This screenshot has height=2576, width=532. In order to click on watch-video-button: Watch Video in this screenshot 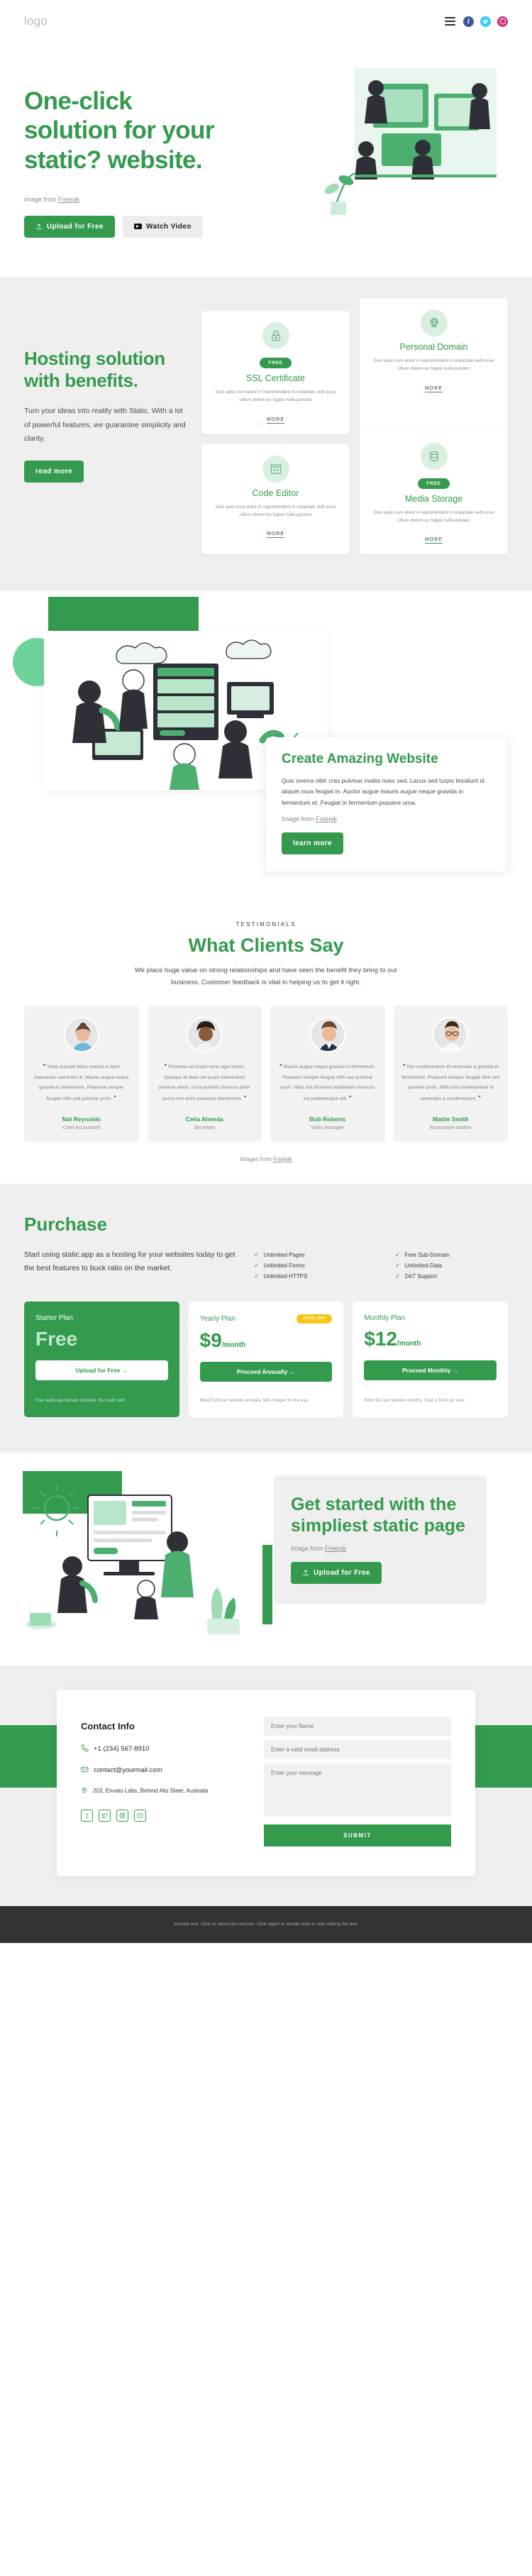, I will do `click(162, 226)`.